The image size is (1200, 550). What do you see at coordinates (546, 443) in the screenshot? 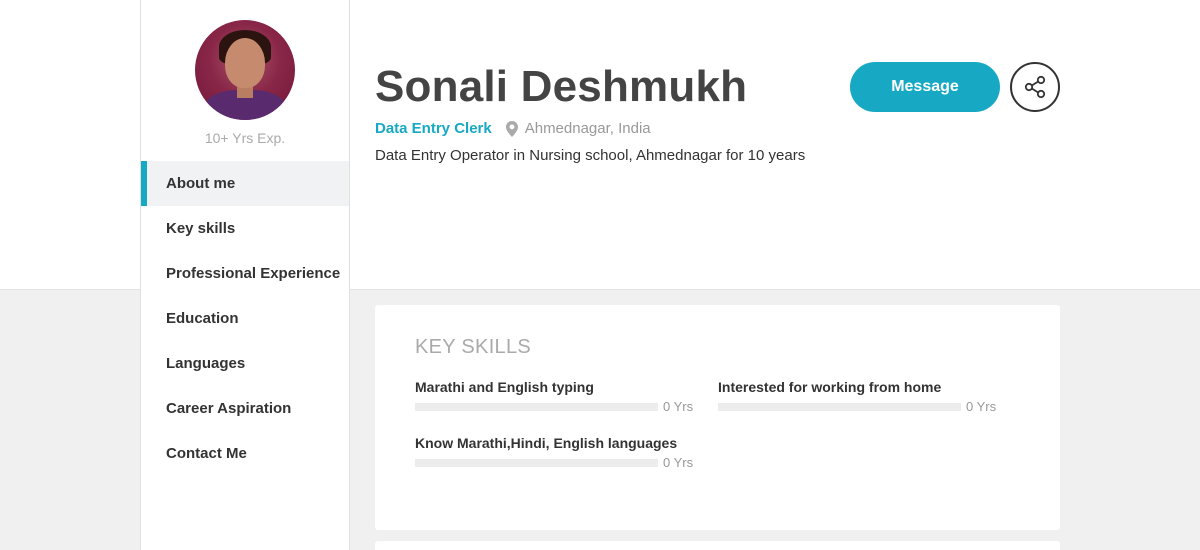
I see `skill-name: Know Marathi,Hindi, English languages` at bounding box center [546, 443].